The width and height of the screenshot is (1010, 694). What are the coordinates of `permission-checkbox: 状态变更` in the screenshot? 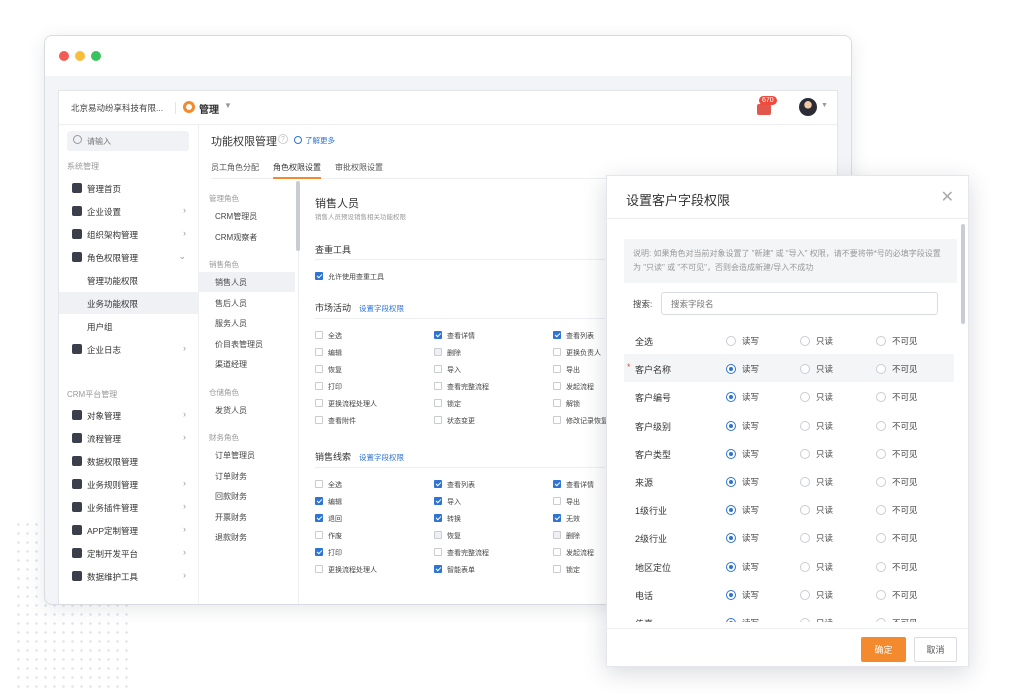 It's located at (454, 421).